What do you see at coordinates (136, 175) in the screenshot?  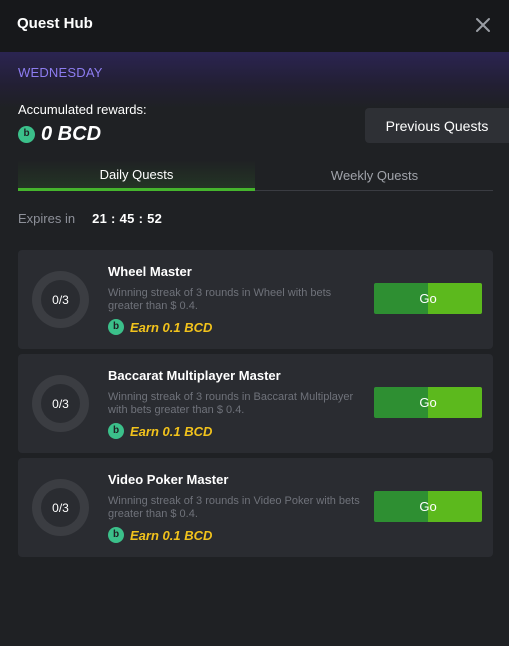 I see `tab-daily-quests: Daily Quests` at bounding box center [136, 175].